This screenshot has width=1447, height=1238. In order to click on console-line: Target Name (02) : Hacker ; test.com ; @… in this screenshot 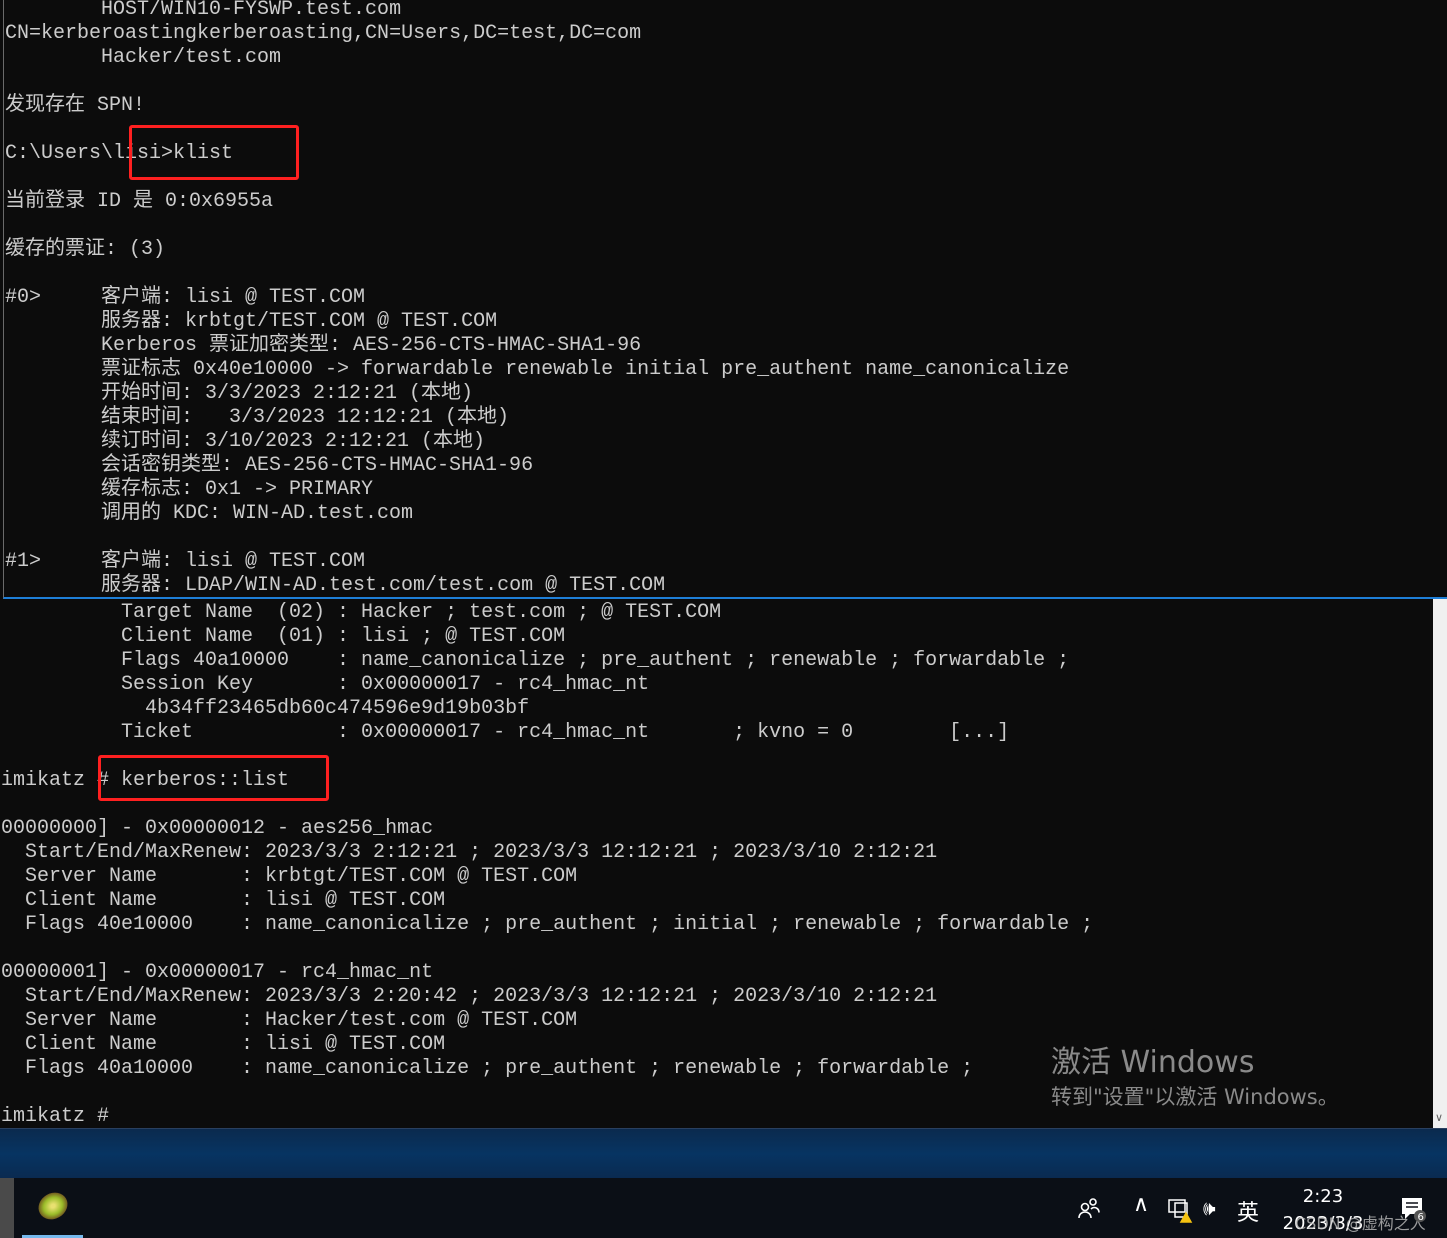, I will do `click(361, 612)`.